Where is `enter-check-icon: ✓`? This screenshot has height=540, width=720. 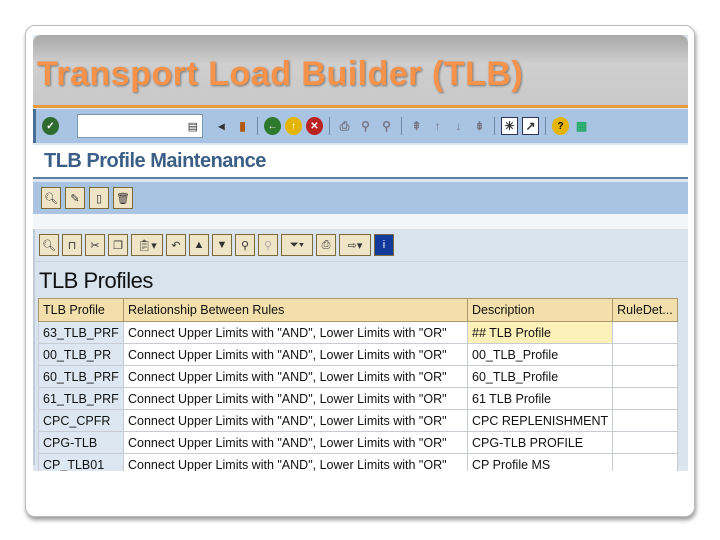
enter-check-icon: ✓ is located at coordinates (50, 126).